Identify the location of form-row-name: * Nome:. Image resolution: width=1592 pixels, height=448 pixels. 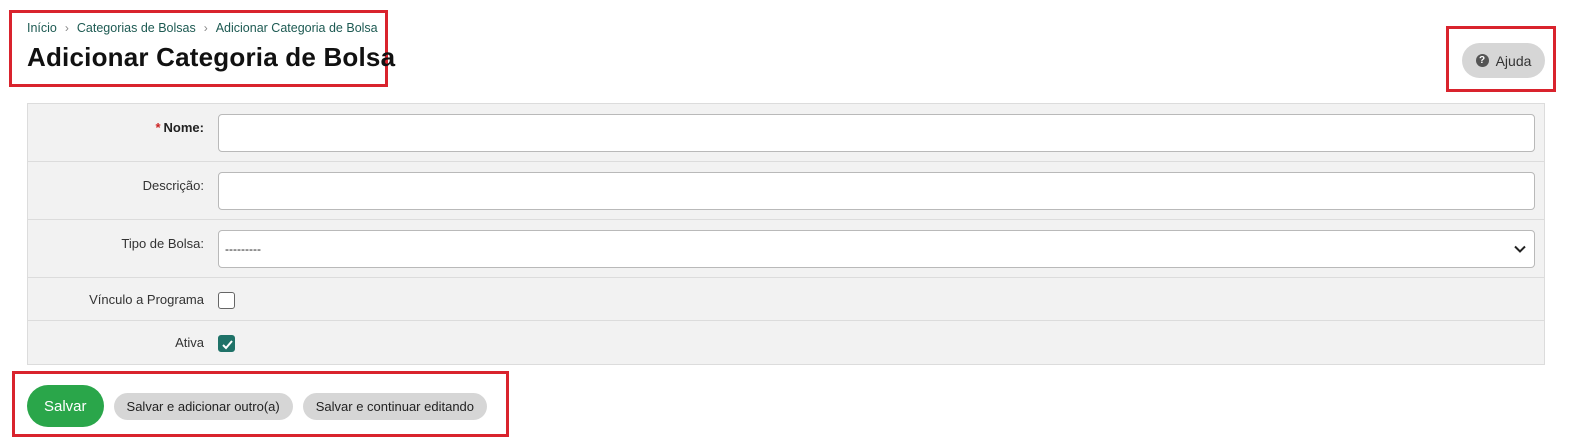
(786, 133).